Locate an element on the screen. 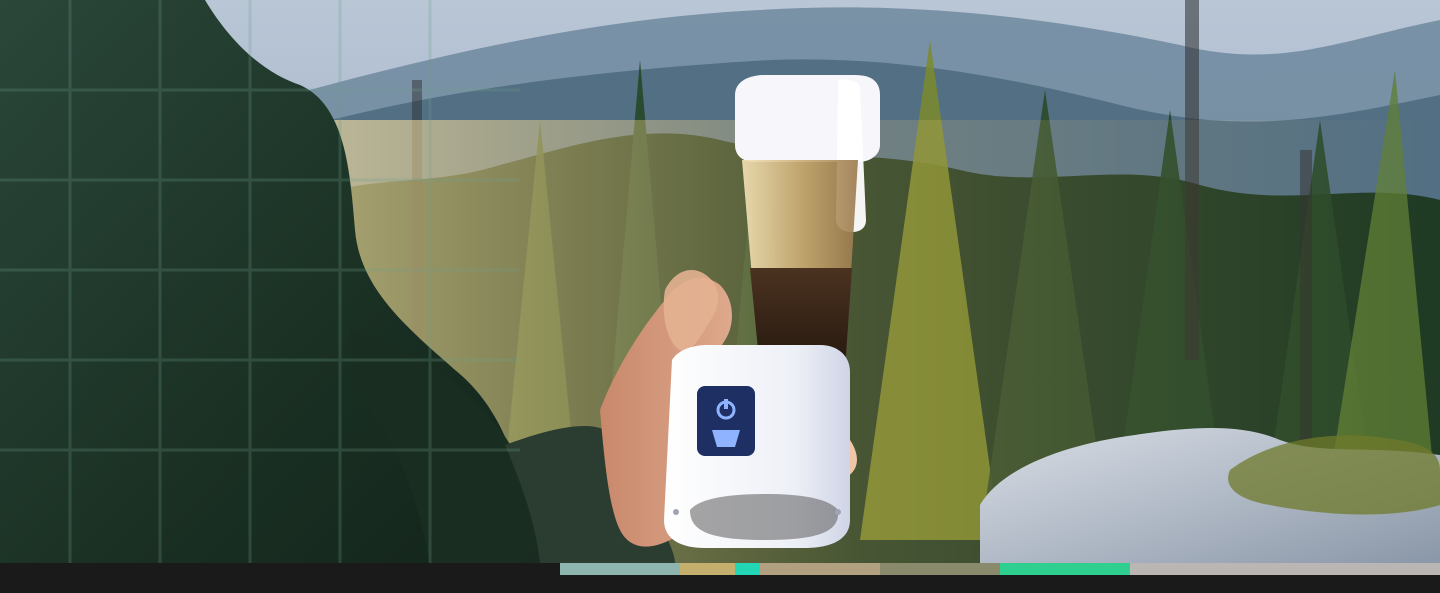 This screenshot has height=593, width=1440. blender-base-bottom-plate is located at coordinates (764, 517).